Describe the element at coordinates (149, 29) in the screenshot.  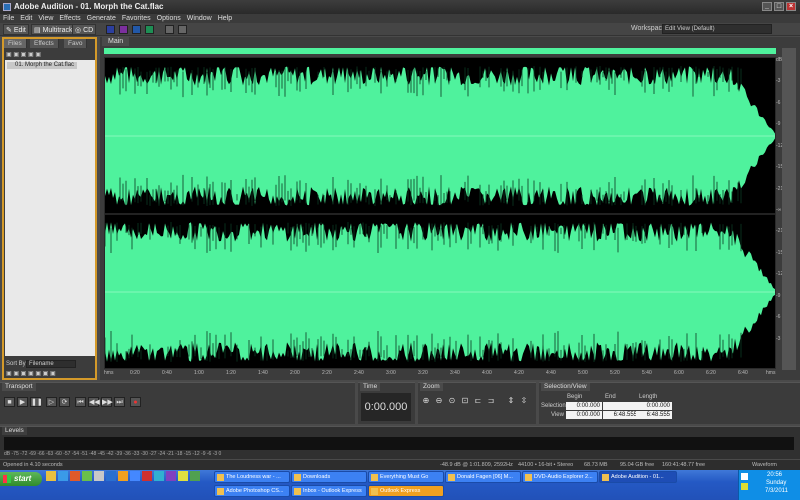
I see `phase-view-icon` at that location.